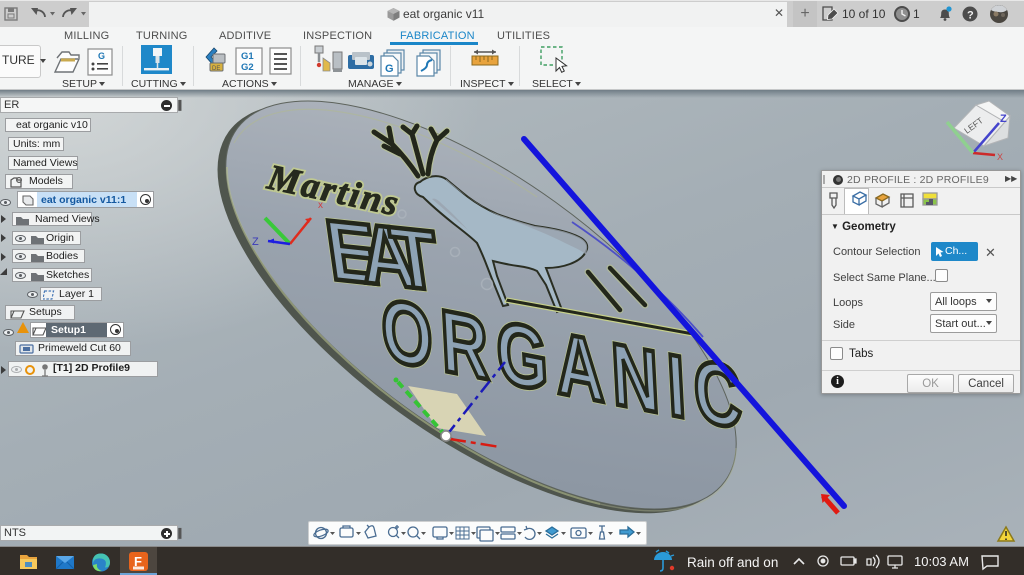 Image resolution: width=1024 pixels, height=575 pixels. I want to click on svg-text: DE, so click(216, 69).